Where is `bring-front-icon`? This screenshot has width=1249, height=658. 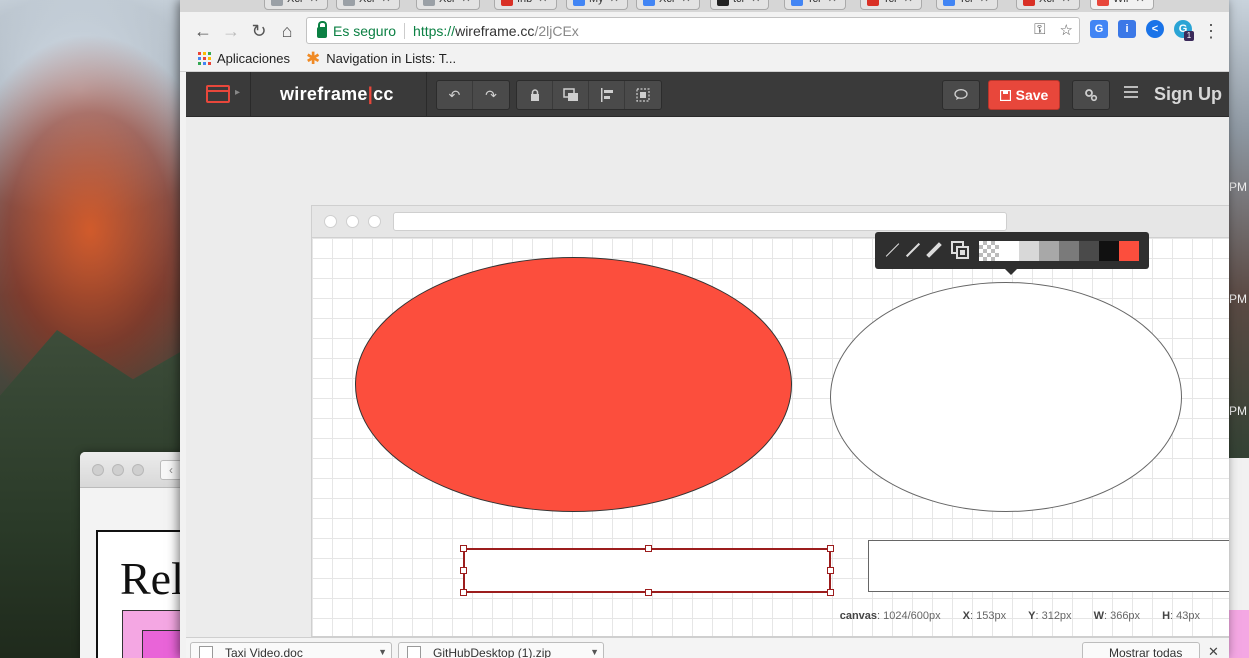 bring-front-icon is located at coordinates (571, 95).